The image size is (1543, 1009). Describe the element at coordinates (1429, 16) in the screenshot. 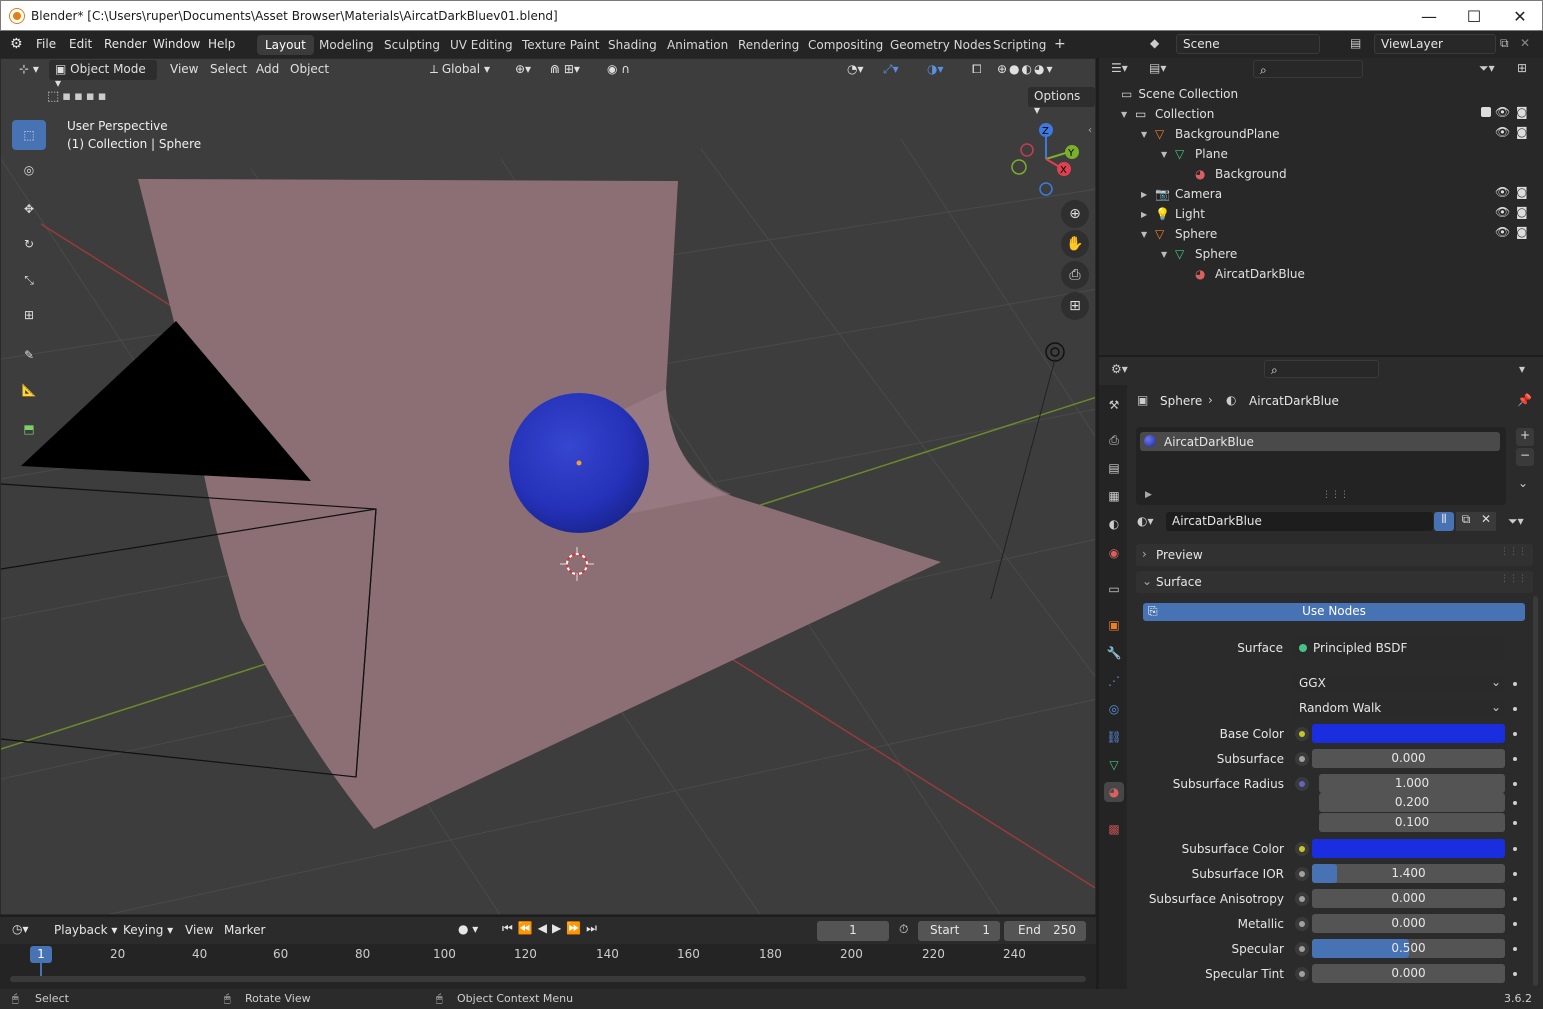

I see `minimize-button: —` at that location.